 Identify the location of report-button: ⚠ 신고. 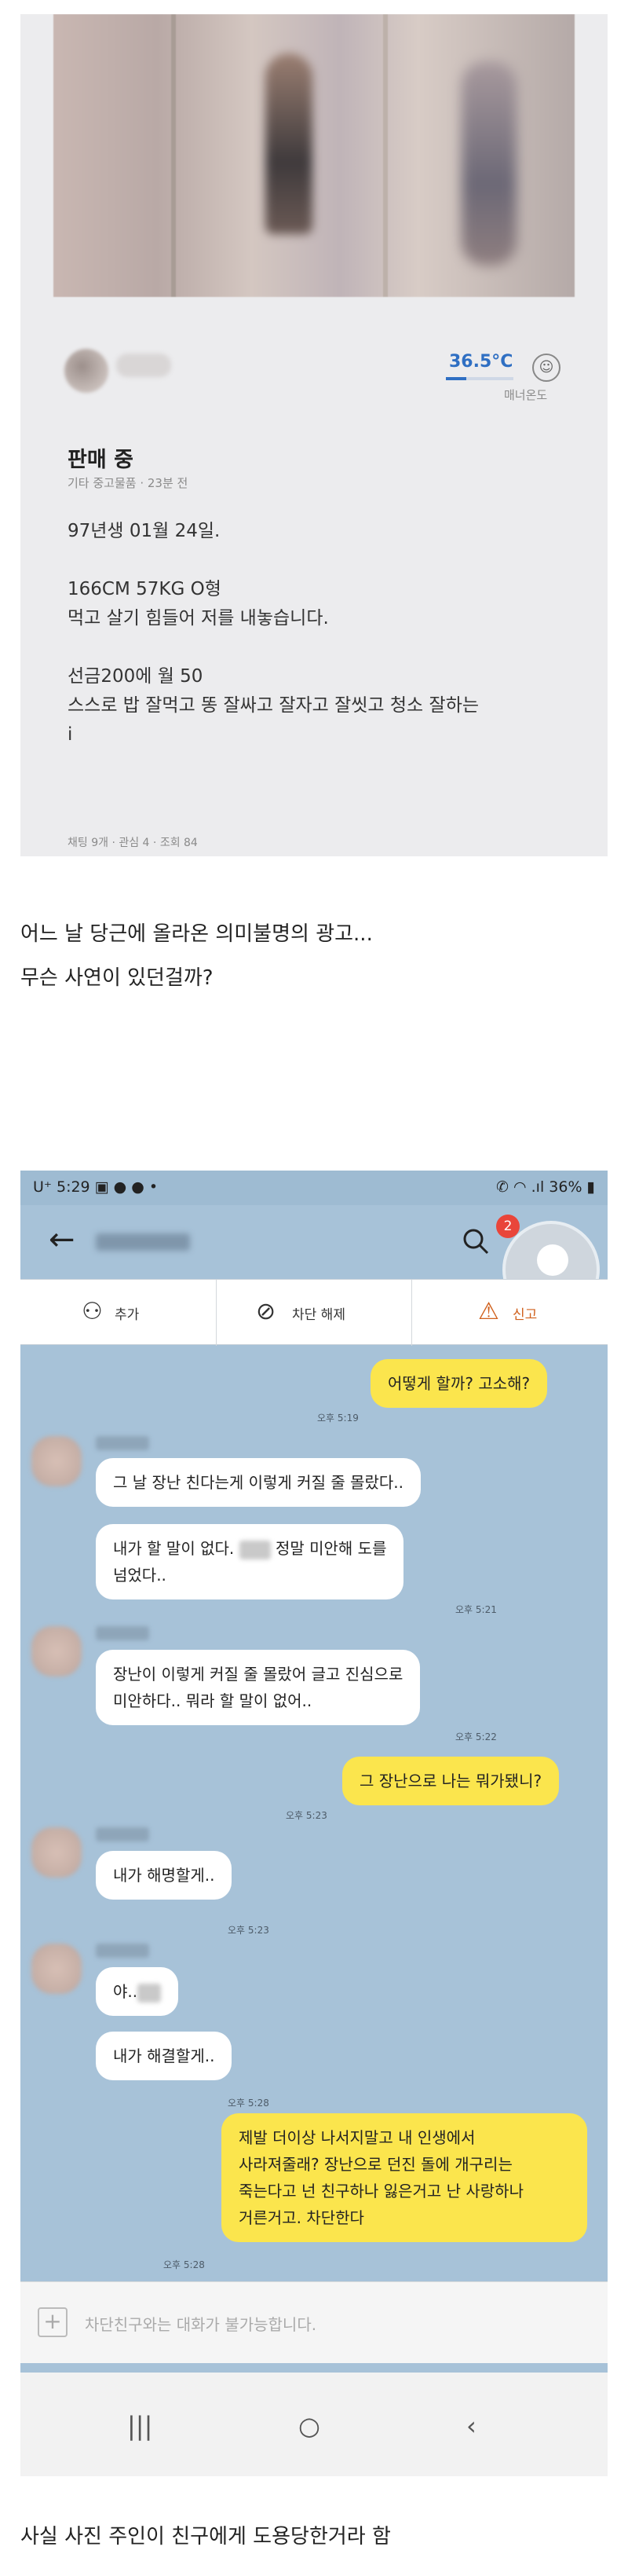
(509, 1313).